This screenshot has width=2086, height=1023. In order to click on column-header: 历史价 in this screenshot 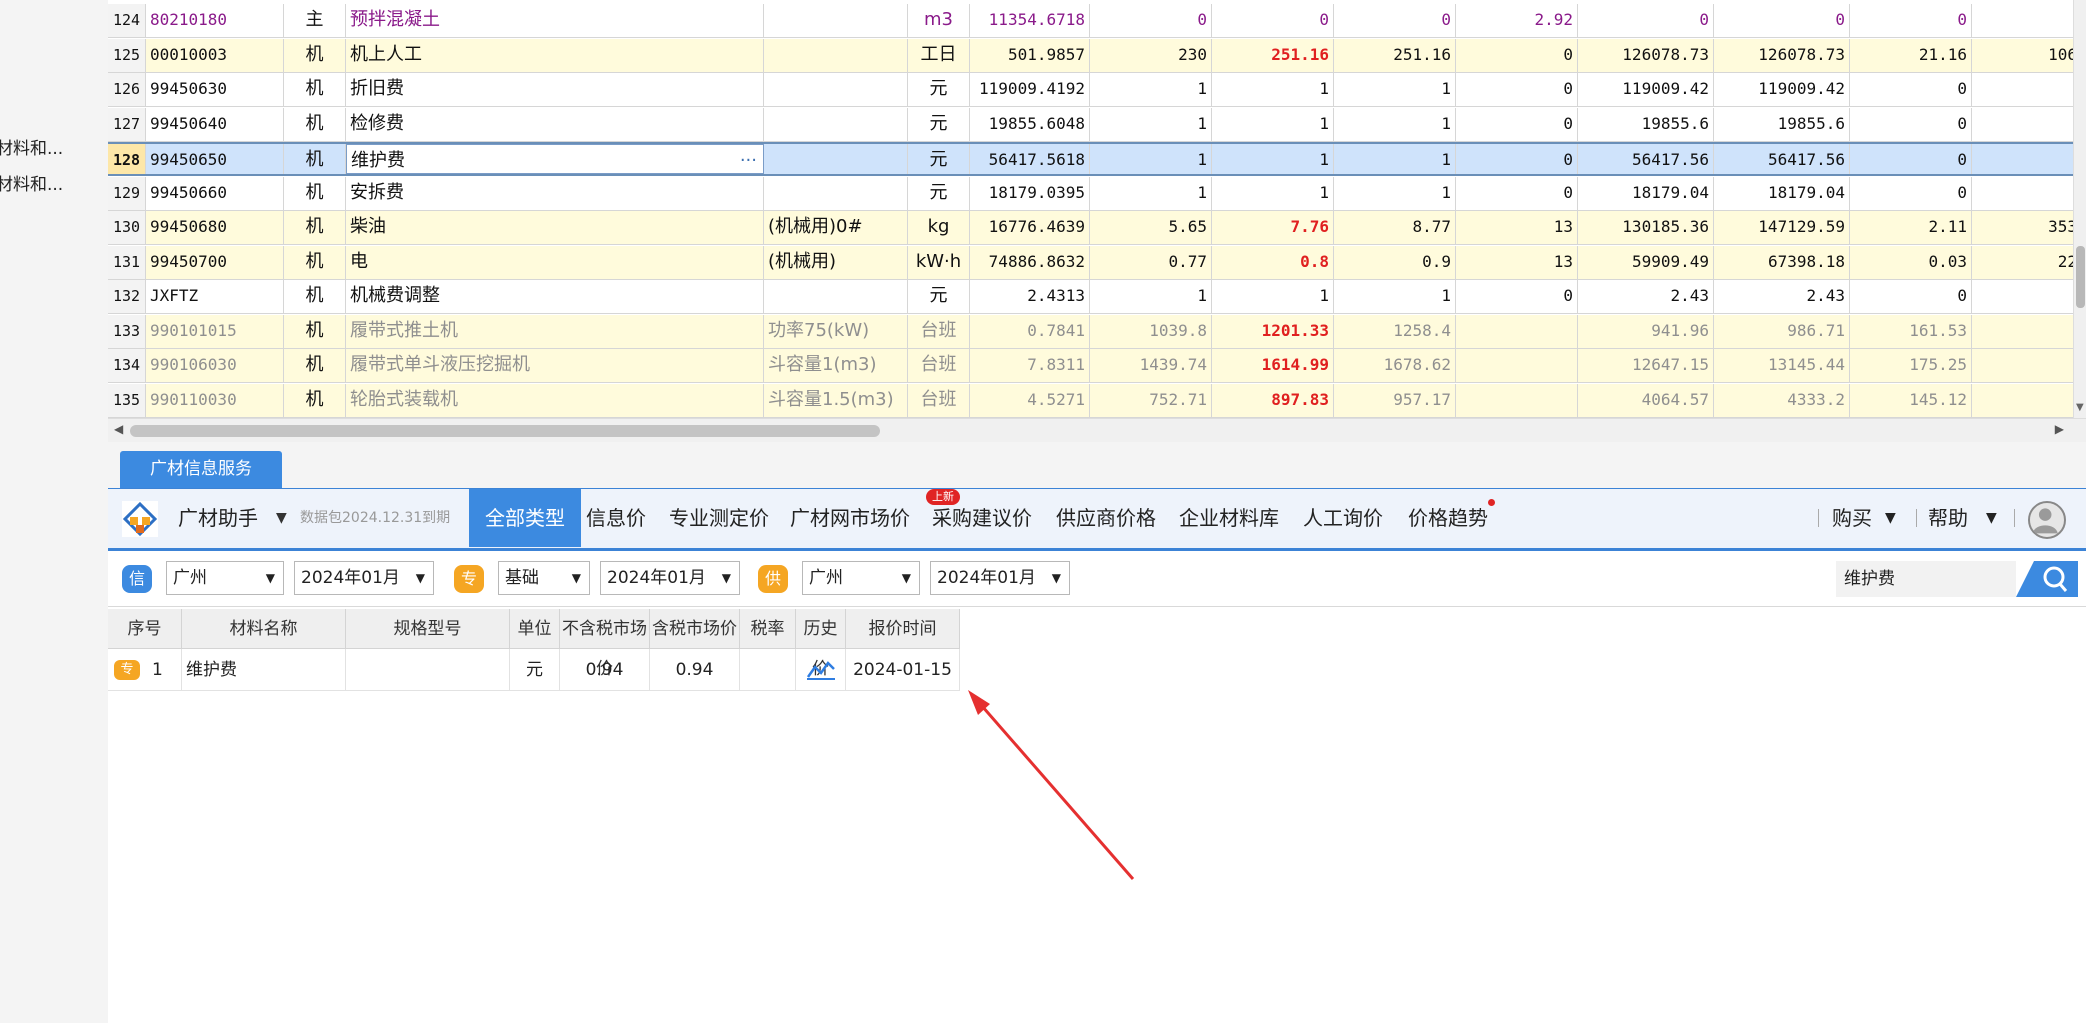, I will do `click(821, 644)`.